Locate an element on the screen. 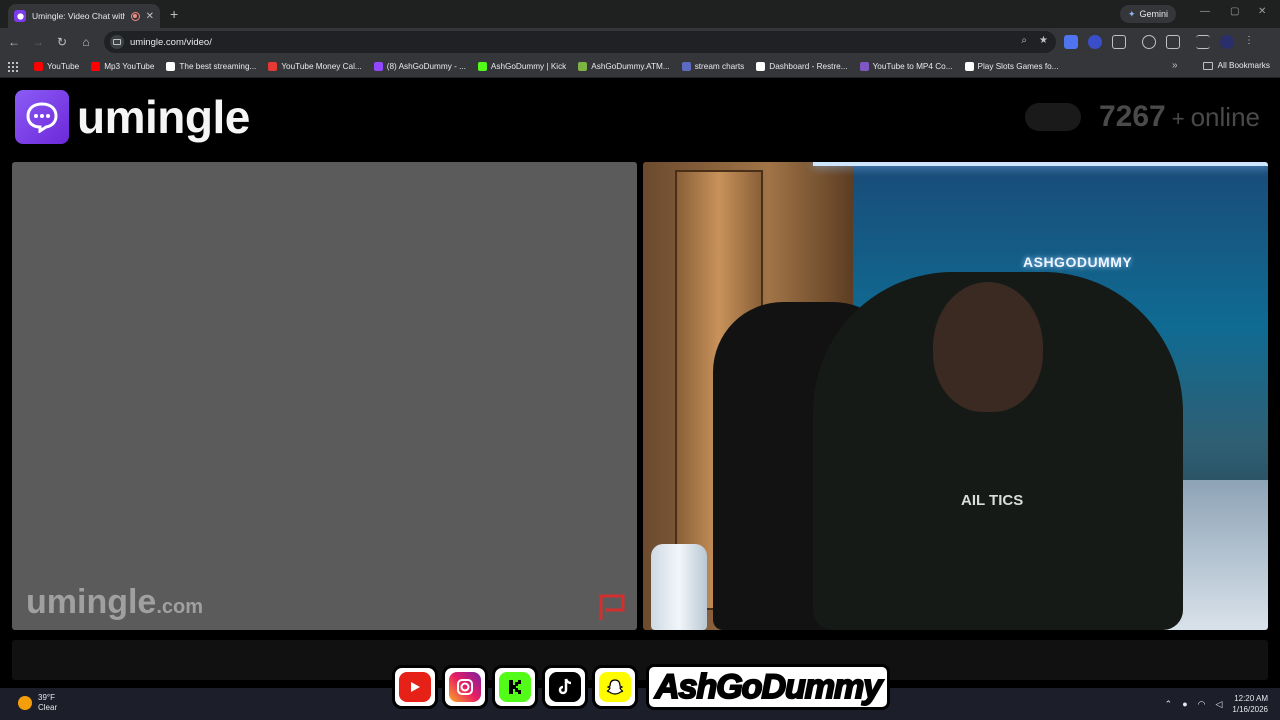  tab-umingle: Umingle: Video Chat with S ✕ is located at coordinates (84, 16).